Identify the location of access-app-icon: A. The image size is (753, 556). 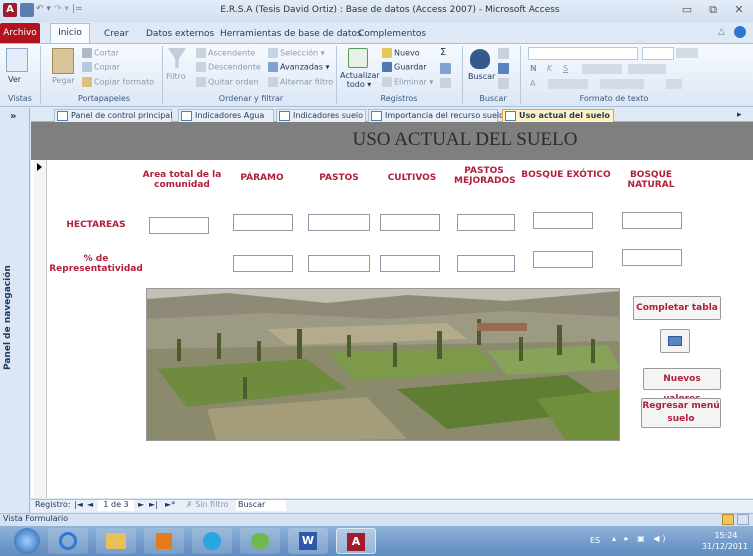
(10, 10).